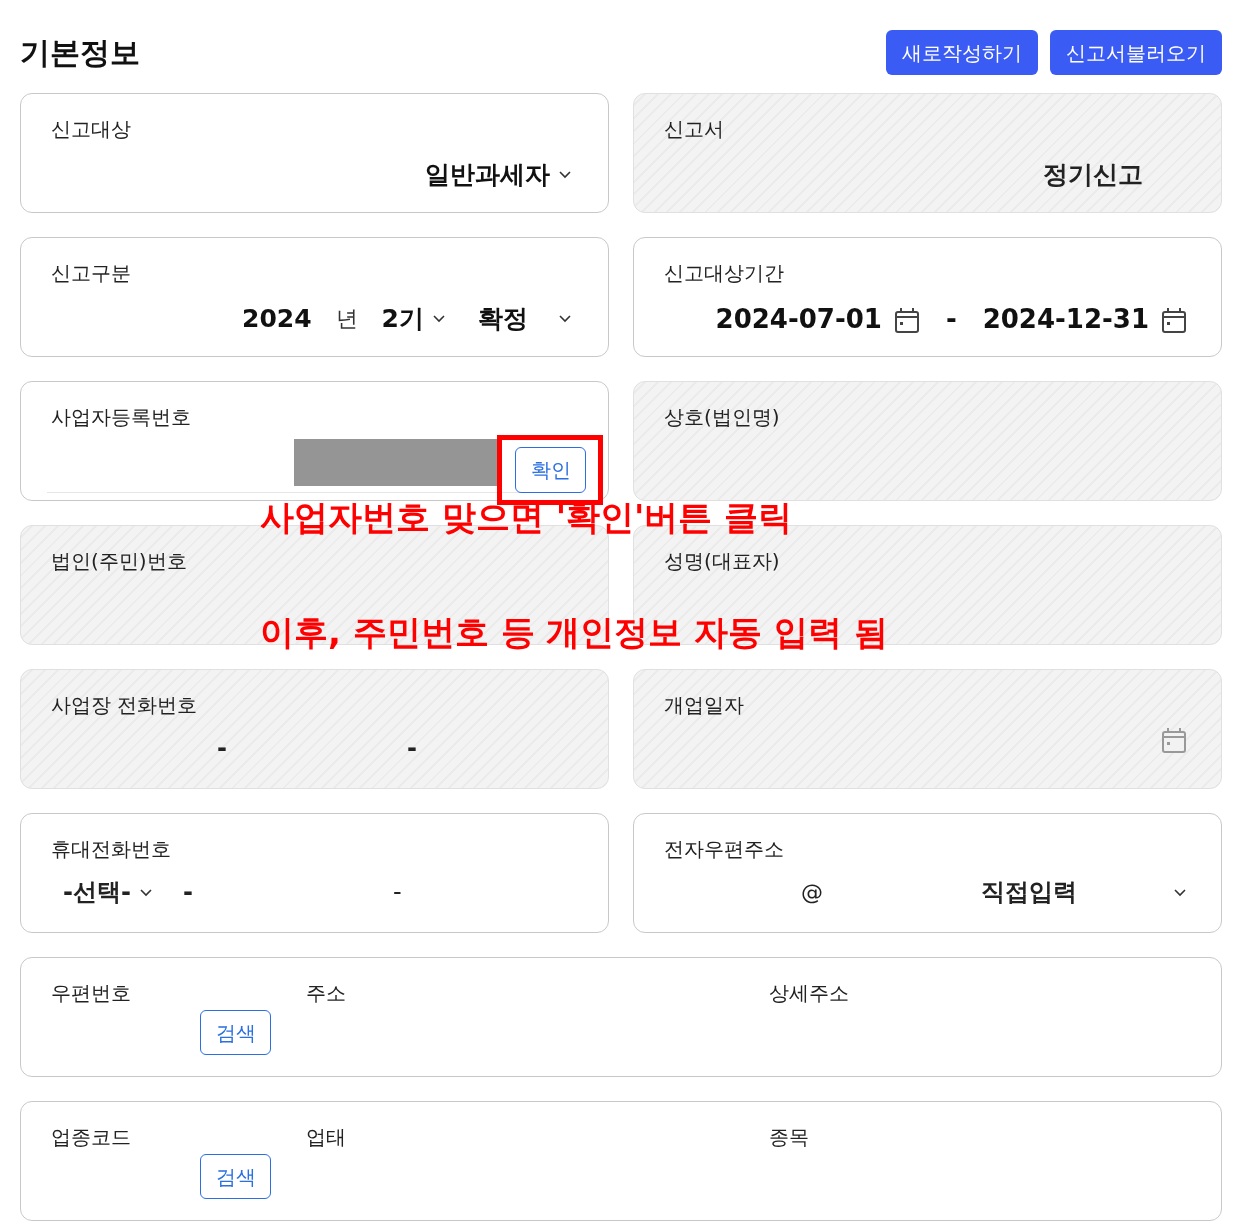 This screenshot has width=1242, height=1232. What do you see at coordinates (277, 319) in the screenshot?
I see `year-value: 2024` at bounding box center [277, 319].